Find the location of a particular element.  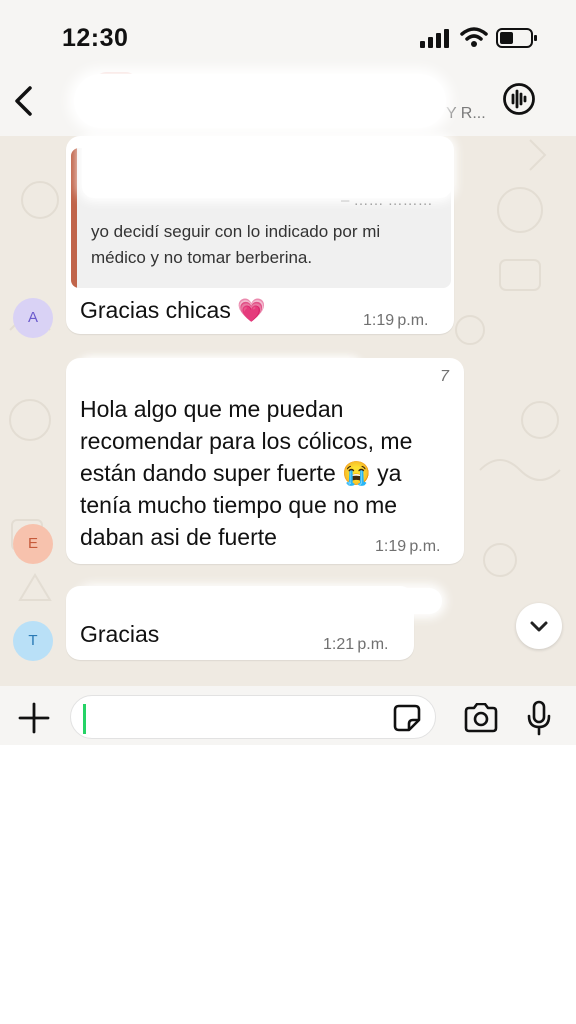

quote-accent-bar is located at coordinates (74, 218).